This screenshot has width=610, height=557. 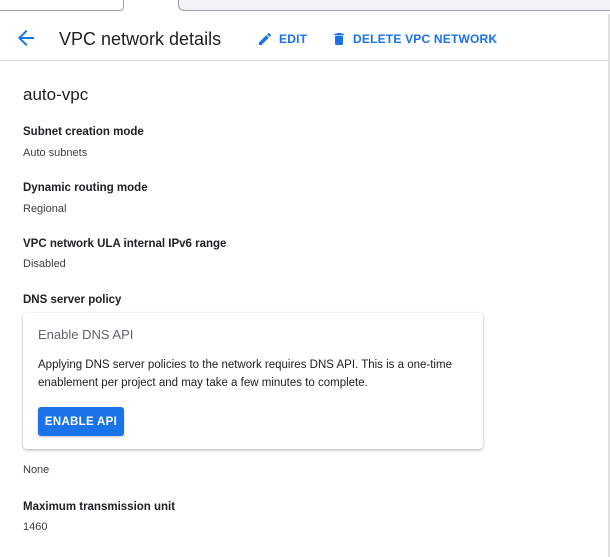 I want to click on dns-server-policy-label: DNS server policy, so click(x=72, y=300).